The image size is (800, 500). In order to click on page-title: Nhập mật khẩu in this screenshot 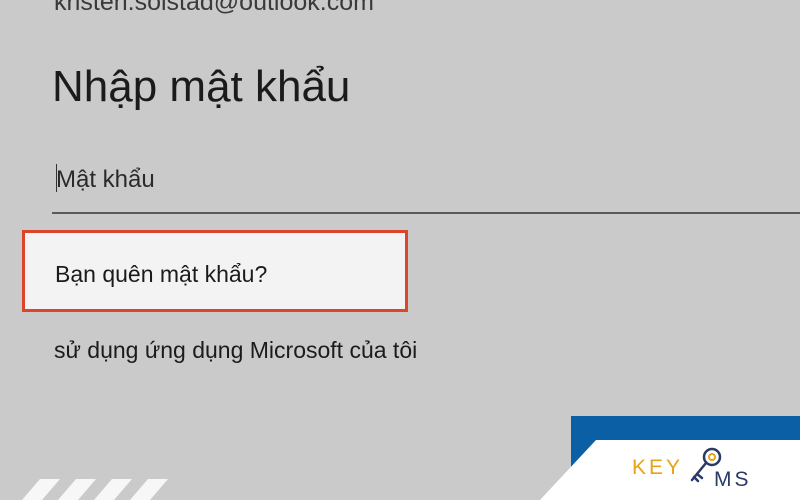, I will do `click(201, 86)`.